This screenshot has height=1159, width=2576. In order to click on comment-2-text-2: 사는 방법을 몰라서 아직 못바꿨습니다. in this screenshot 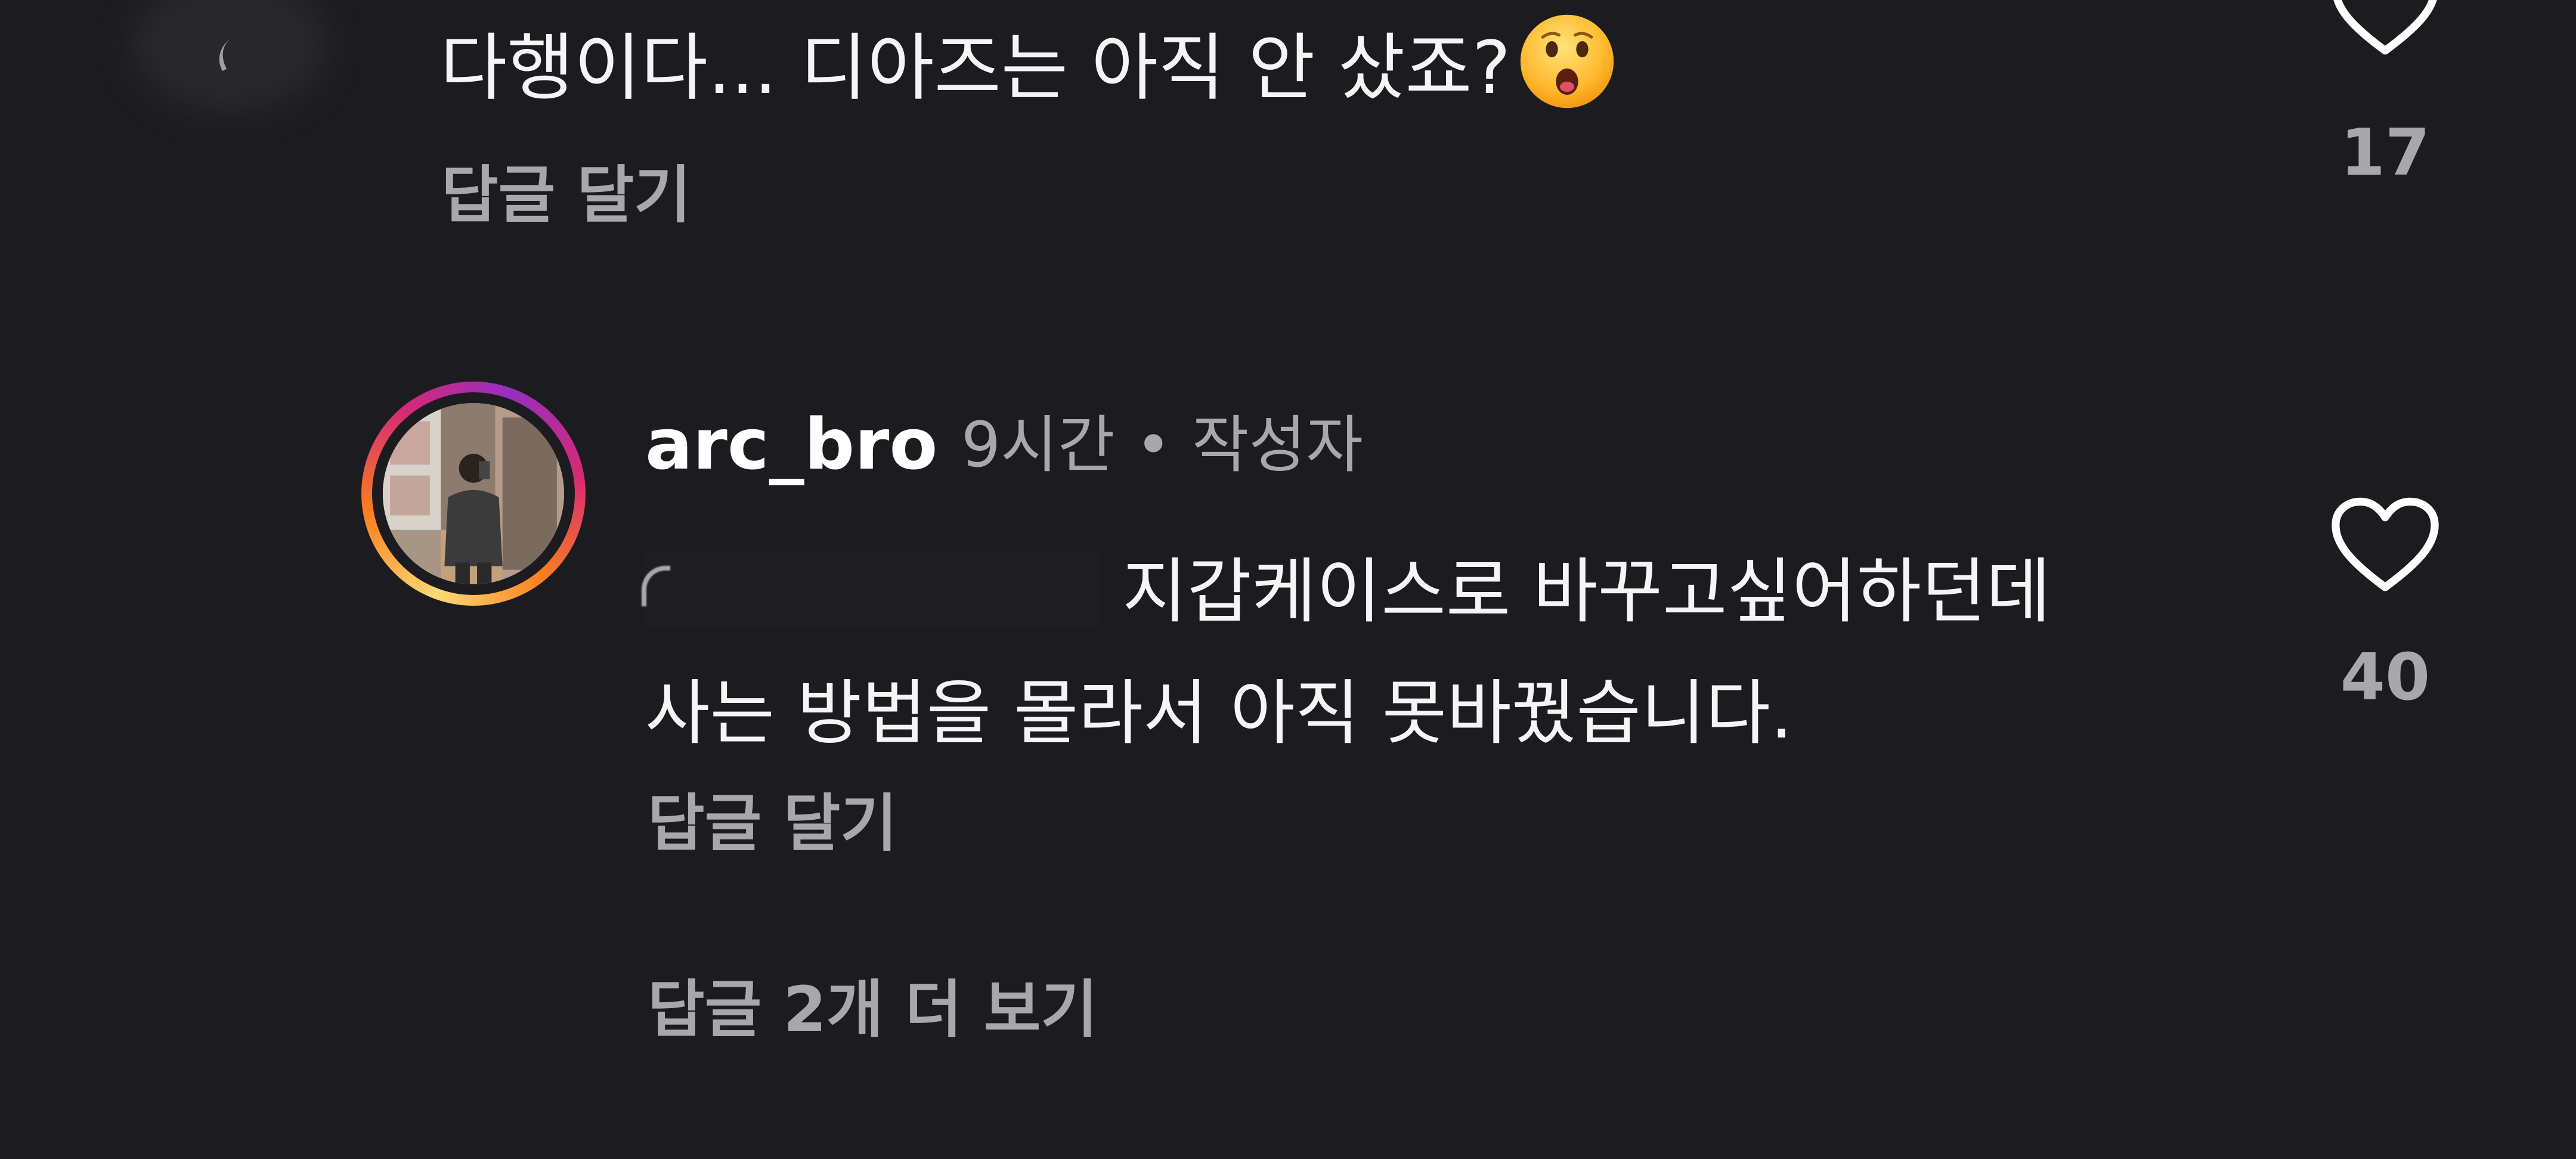, I will do `click(1219, 713)`.